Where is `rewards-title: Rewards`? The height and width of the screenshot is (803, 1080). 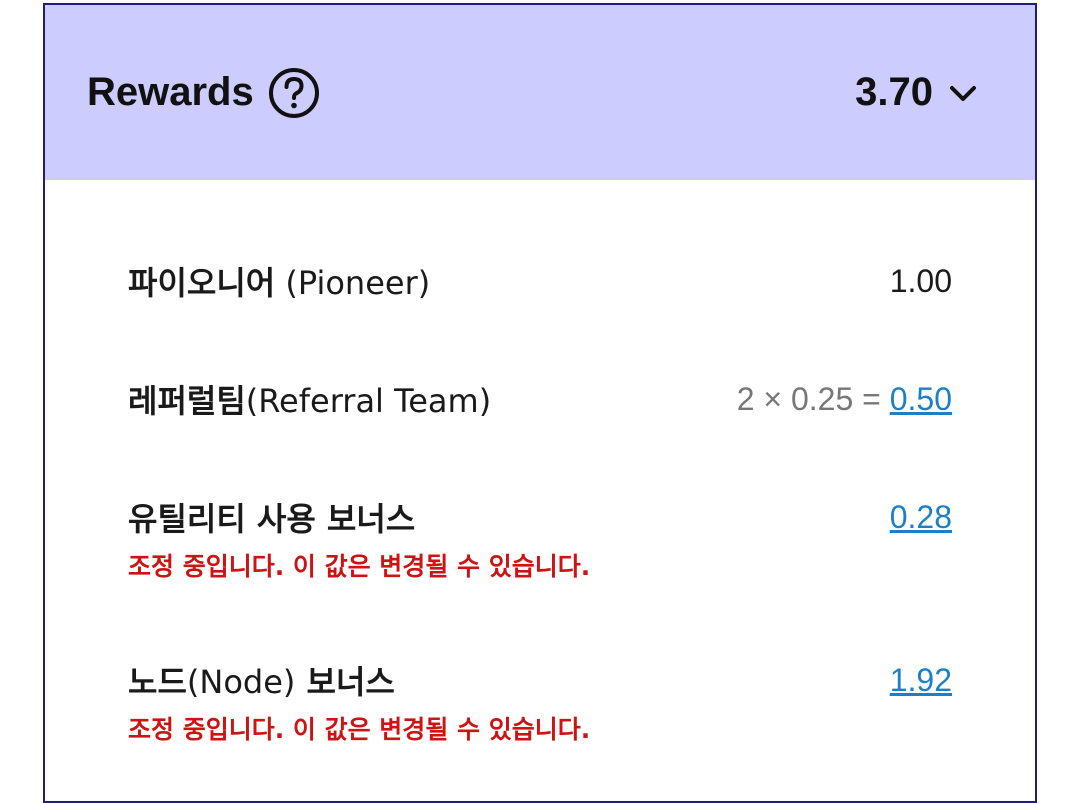
rewards-title: Rewards is located at coordinates (170, 92).